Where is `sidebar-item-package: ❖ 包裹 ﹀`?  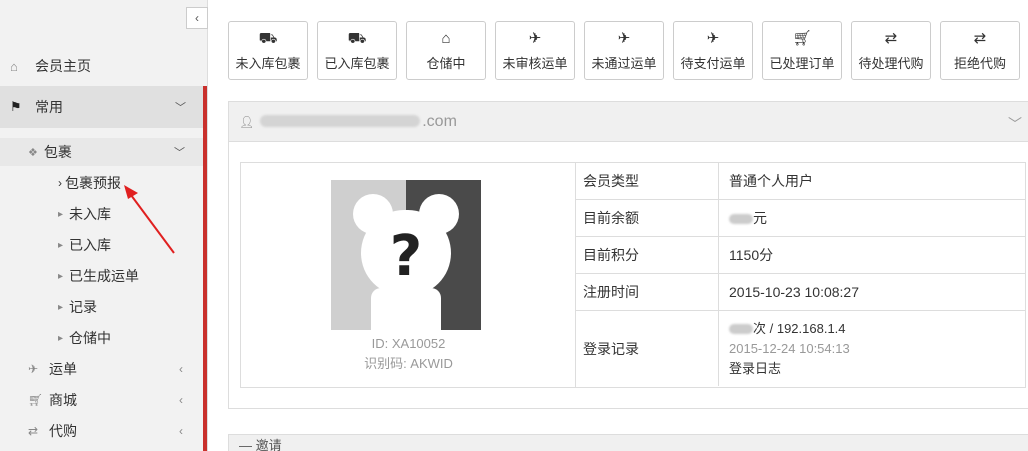 sidebar-item-package: ❖ 包裹 ﹀ is located at coordinates (101, 152).